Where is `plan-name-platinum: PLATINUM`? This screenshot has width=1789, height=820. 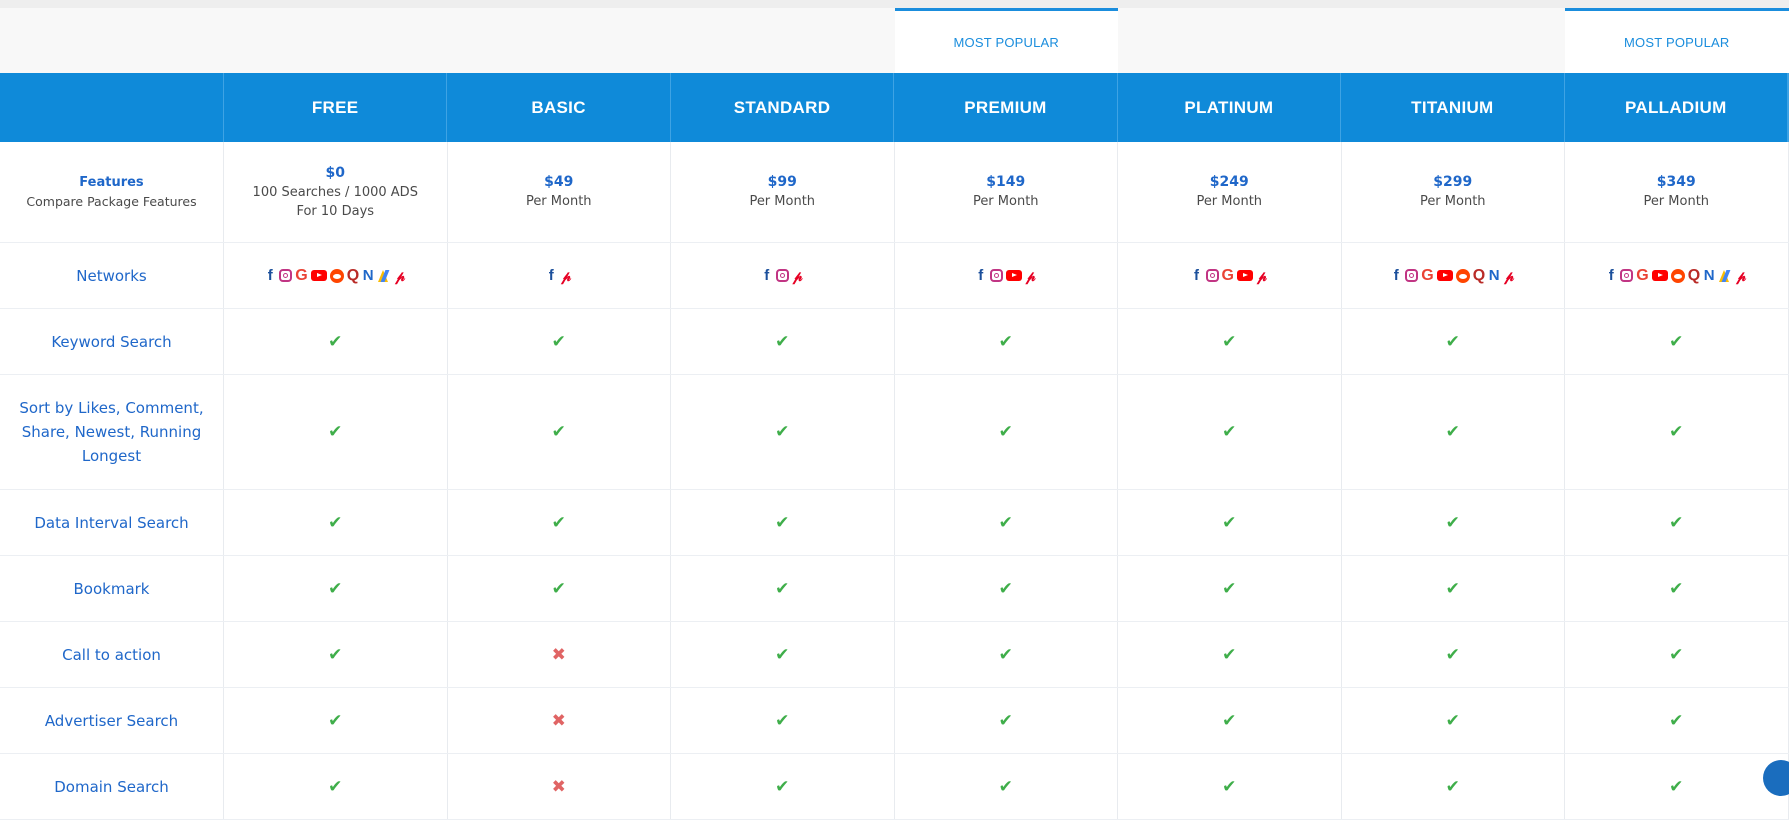 plan-name-platinum: PLATINUM is located at coordinates (1229, 107).